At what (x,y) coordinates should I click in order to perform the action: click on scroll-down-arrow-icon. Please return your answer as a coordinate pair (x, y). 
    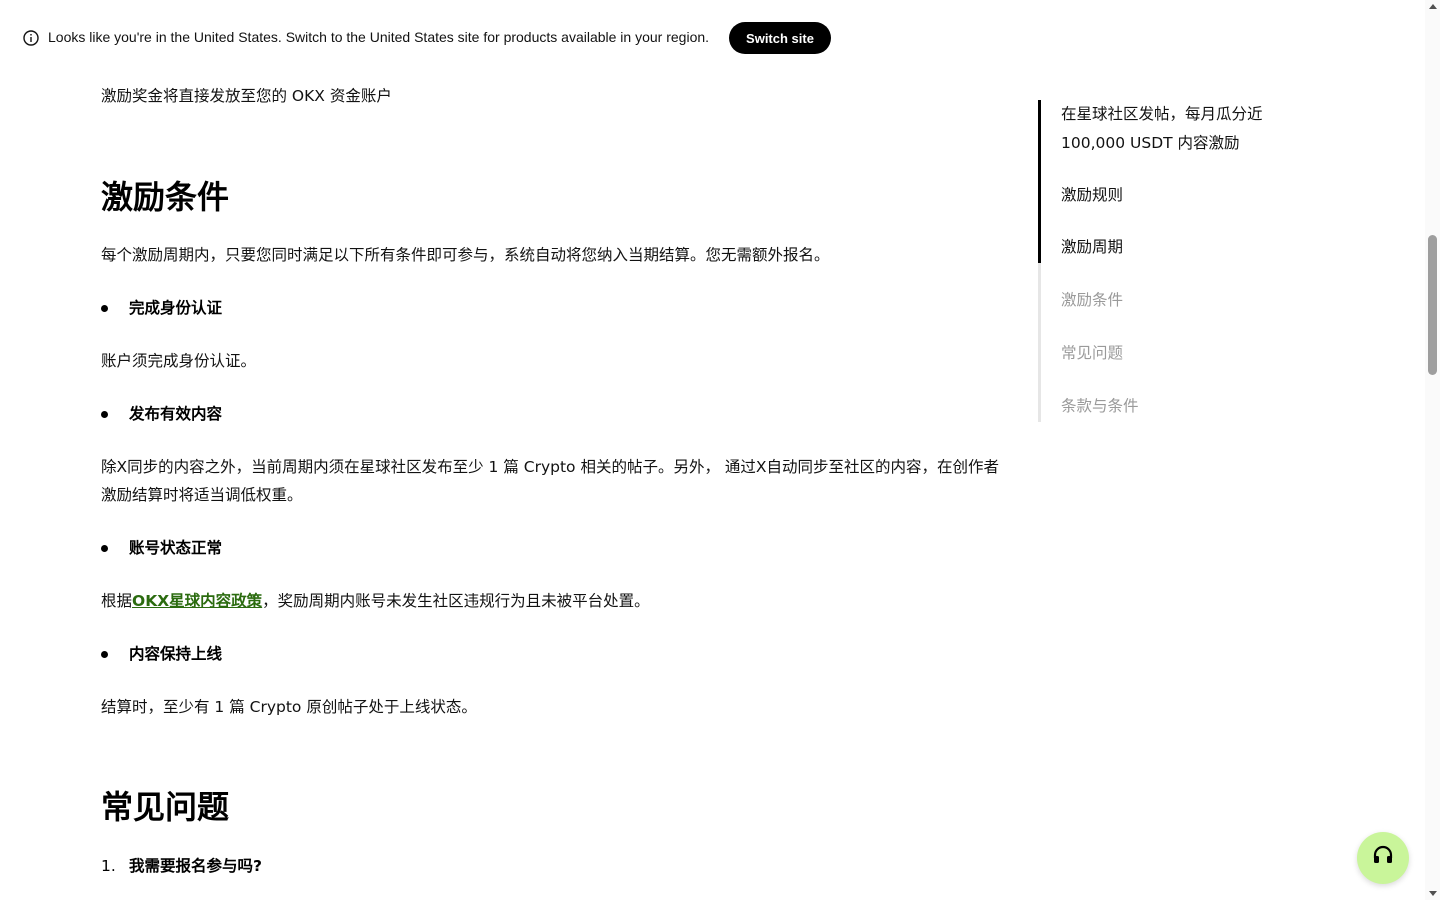
    Looking at the image, I should click on (1433, 893).